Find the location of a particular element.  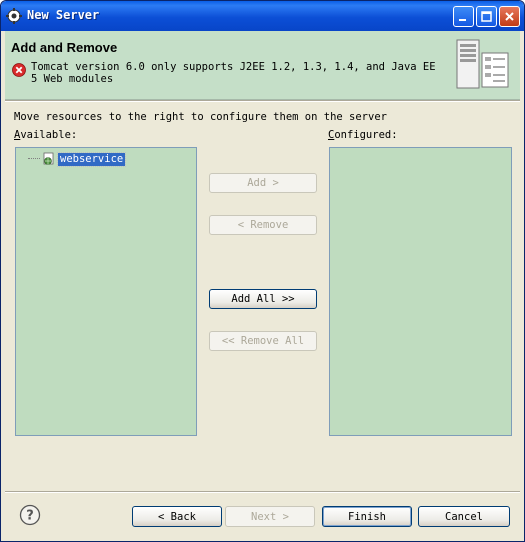

list-item: webservice is located at coordinates (77, 159).